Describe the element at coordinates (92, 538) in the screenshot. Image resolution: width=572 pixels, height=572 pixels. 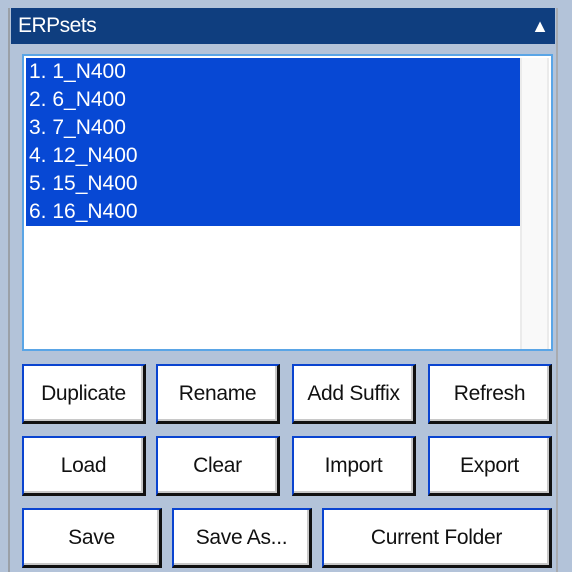
I see `save-button: Save` at that location.